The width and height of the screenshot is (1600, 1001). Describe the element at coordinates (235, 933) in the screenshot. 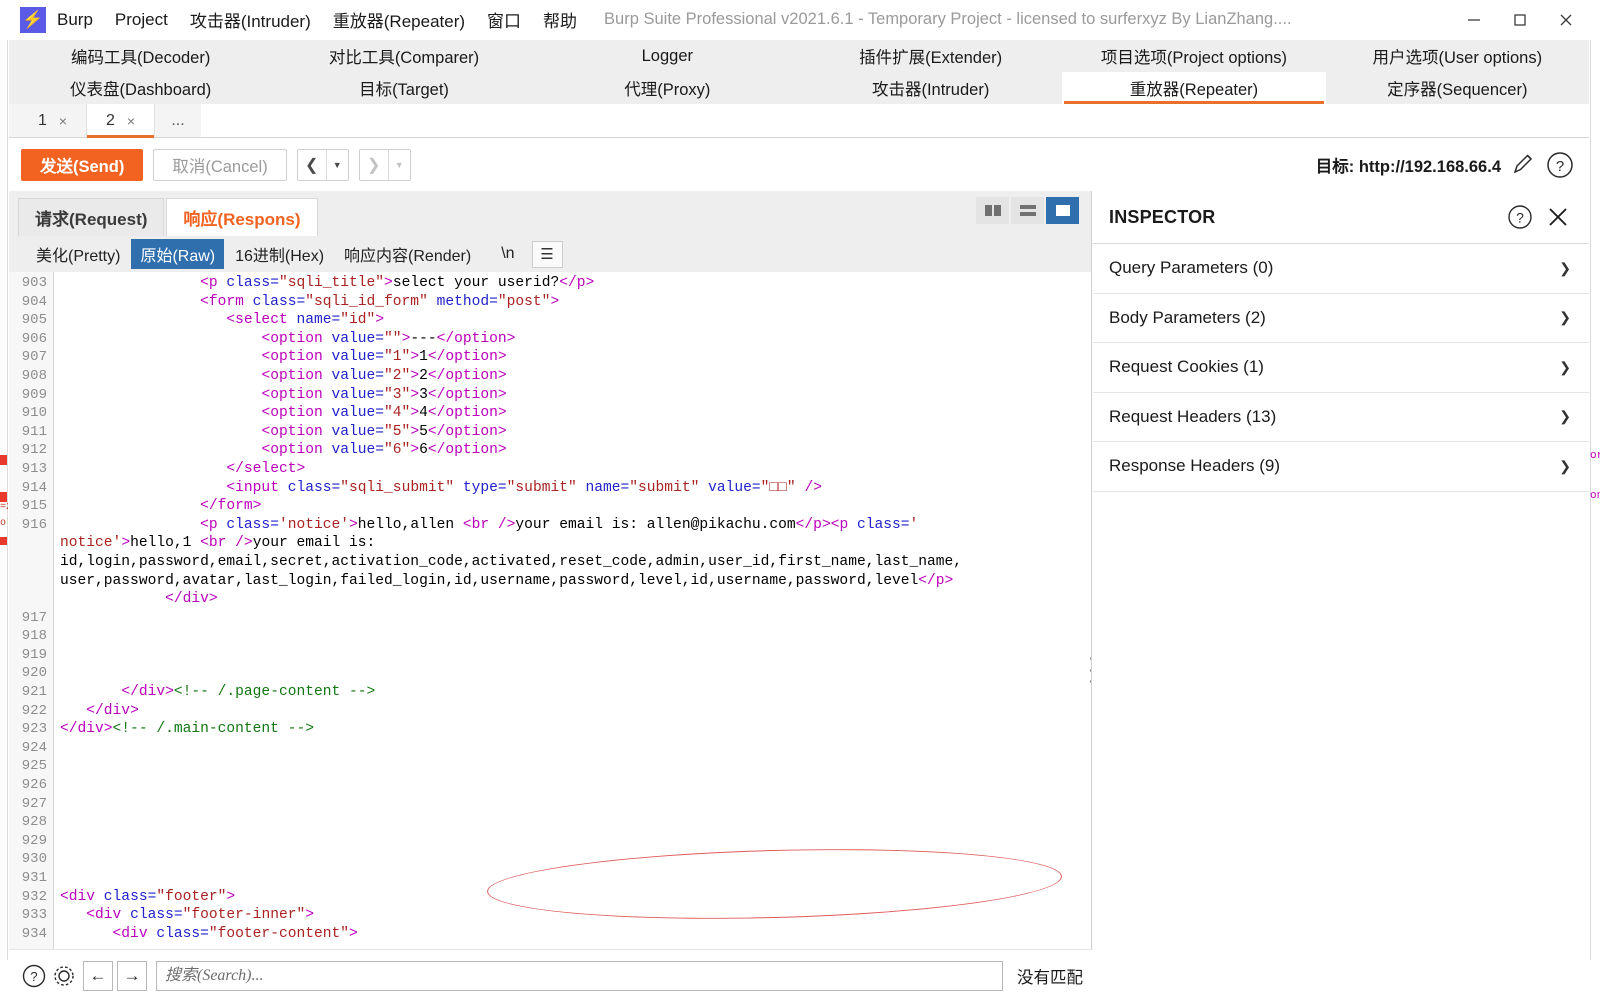

I see `code-line: <div class="footer-content">` at that location.